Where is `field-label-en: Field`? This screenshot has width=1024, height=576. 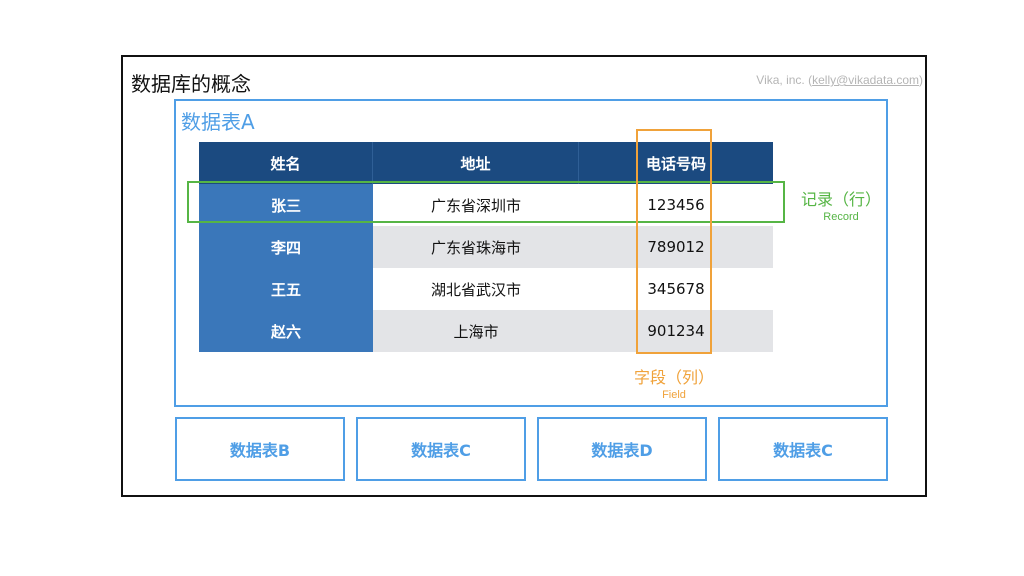
field-label-en: Field is located at coordinates (674, 395).